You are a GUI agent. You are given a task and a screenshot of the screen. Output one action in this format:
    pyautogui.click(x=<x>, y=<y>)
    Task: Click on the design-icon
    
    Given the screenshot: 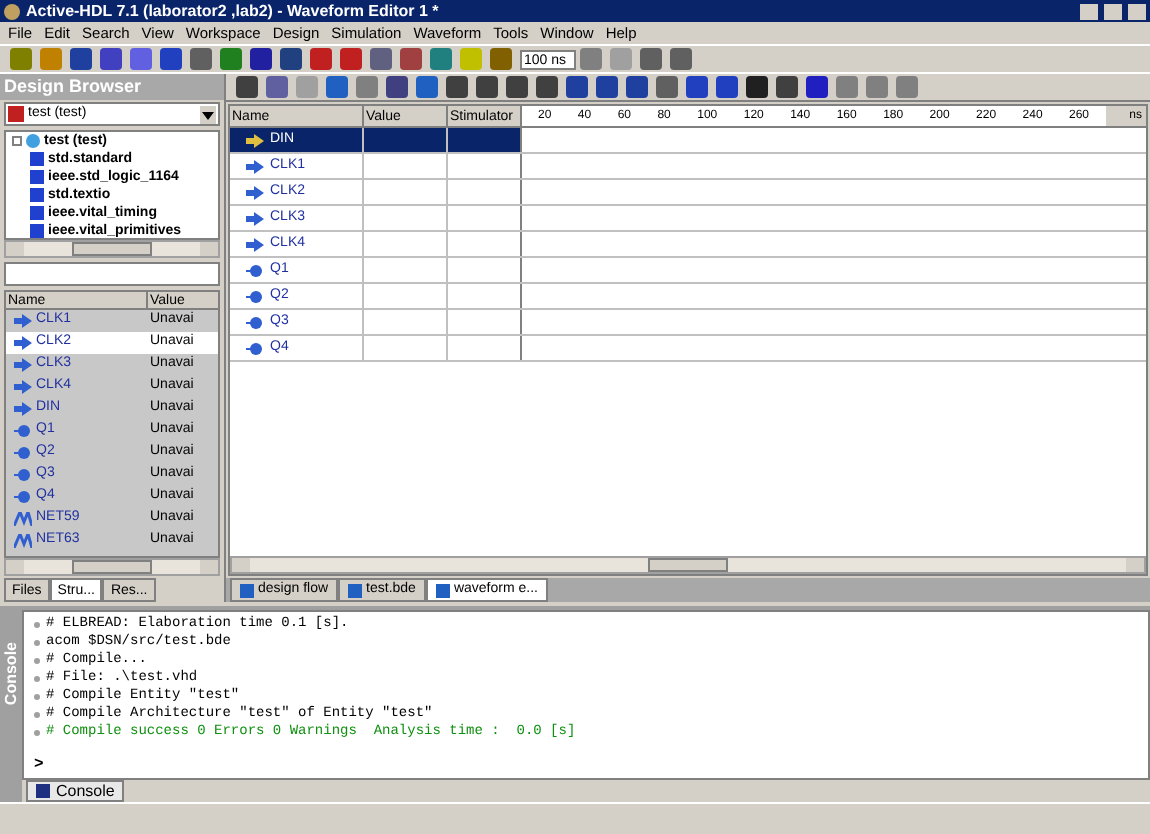 What is the action you would take?
    pyautogui.click(x=16, y=114)
    